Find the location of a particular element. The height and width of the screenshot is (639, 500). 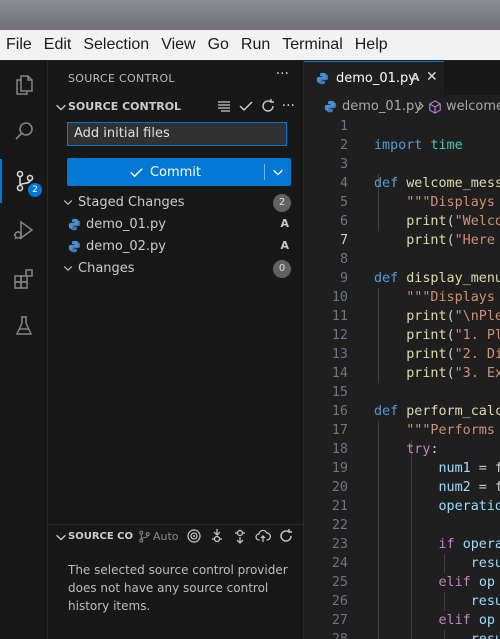

line-number: 28 is located at coordinates (326, 634).